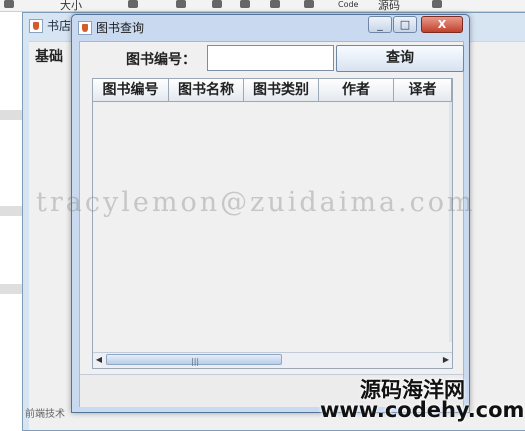  What do you see at coordinates (99, 360) in the screenshot?
I see `scroll-left-arrow-icon: ◀` at bounding box center [99, 360].